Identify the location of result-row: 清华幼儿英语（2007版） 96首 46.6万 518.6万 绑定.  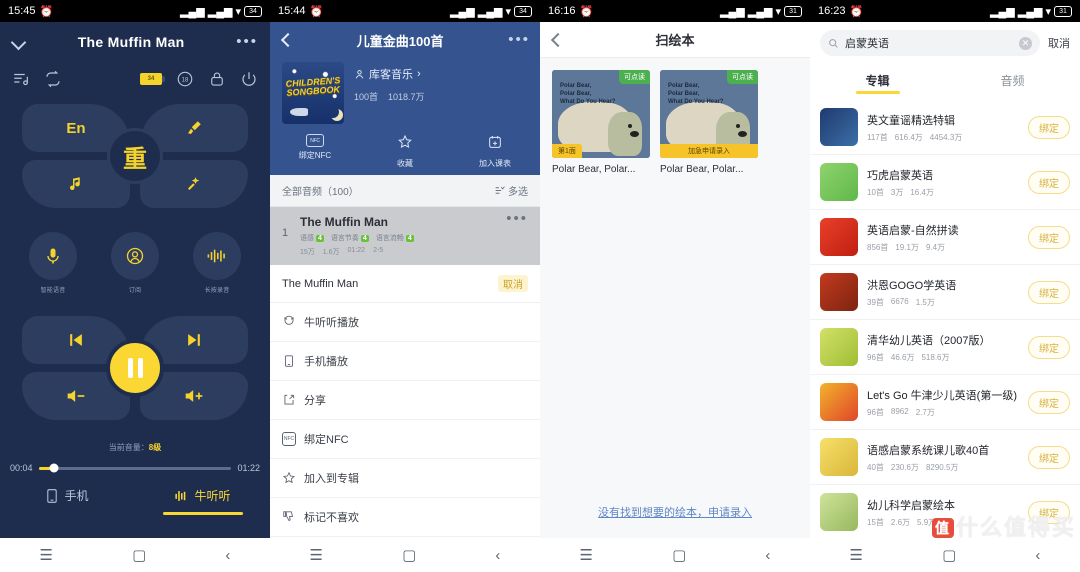
(945, 347).